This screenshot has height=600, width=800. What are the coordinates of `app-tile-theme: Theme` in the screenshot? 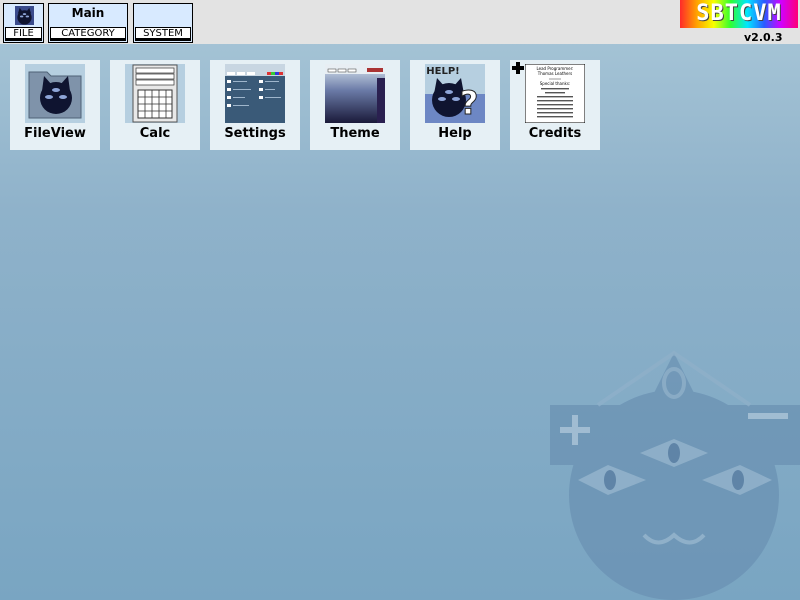 It's located at (355, 105).